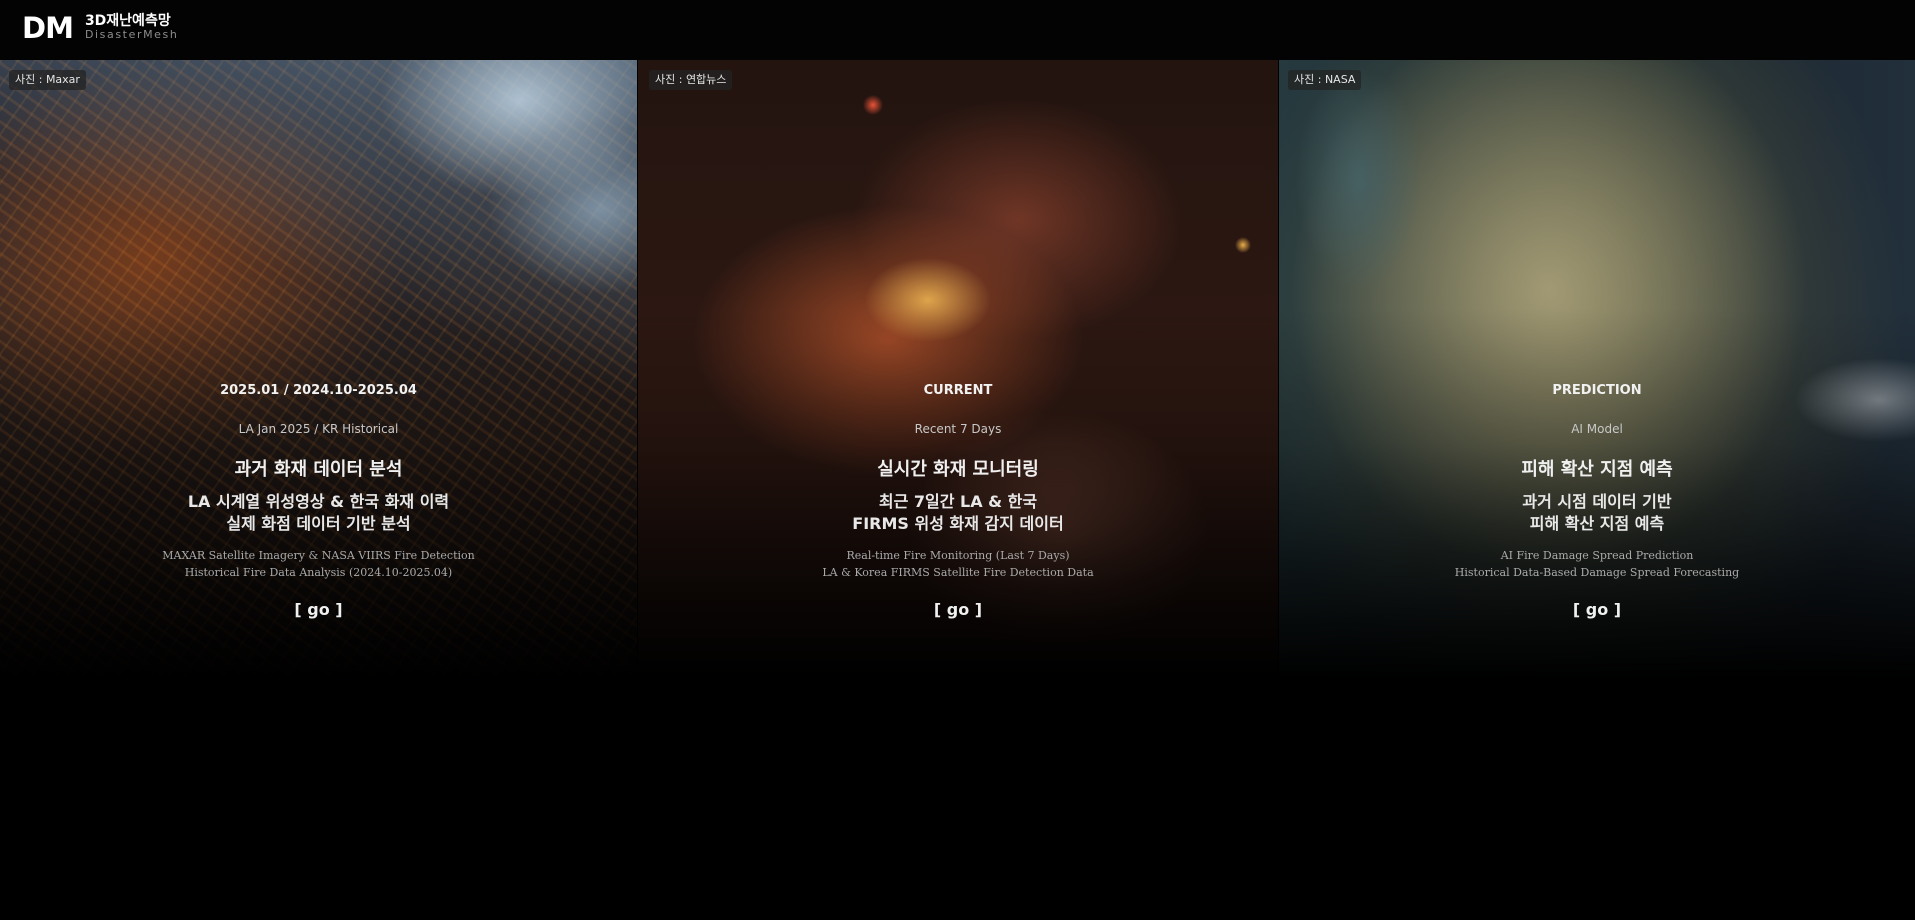 The width and height of the screenshot is (1915, 920). I want to click on logo: DM 3D재난예측망 DisasterMesh, so click(100, 28).